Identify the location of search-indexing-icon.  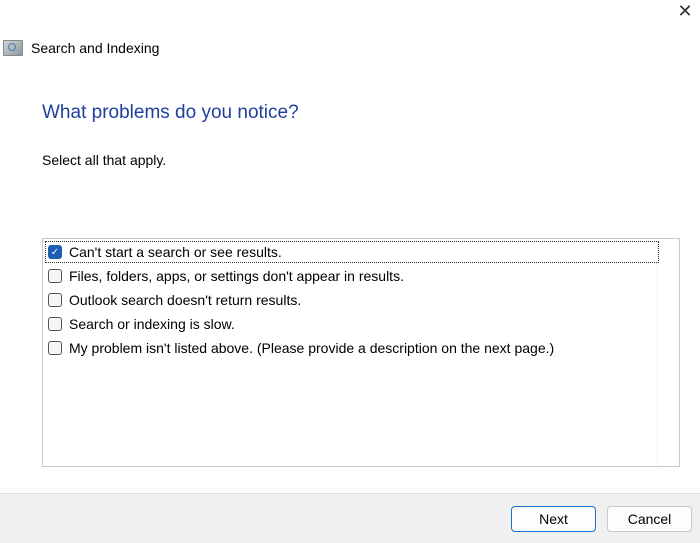
(13, 48).